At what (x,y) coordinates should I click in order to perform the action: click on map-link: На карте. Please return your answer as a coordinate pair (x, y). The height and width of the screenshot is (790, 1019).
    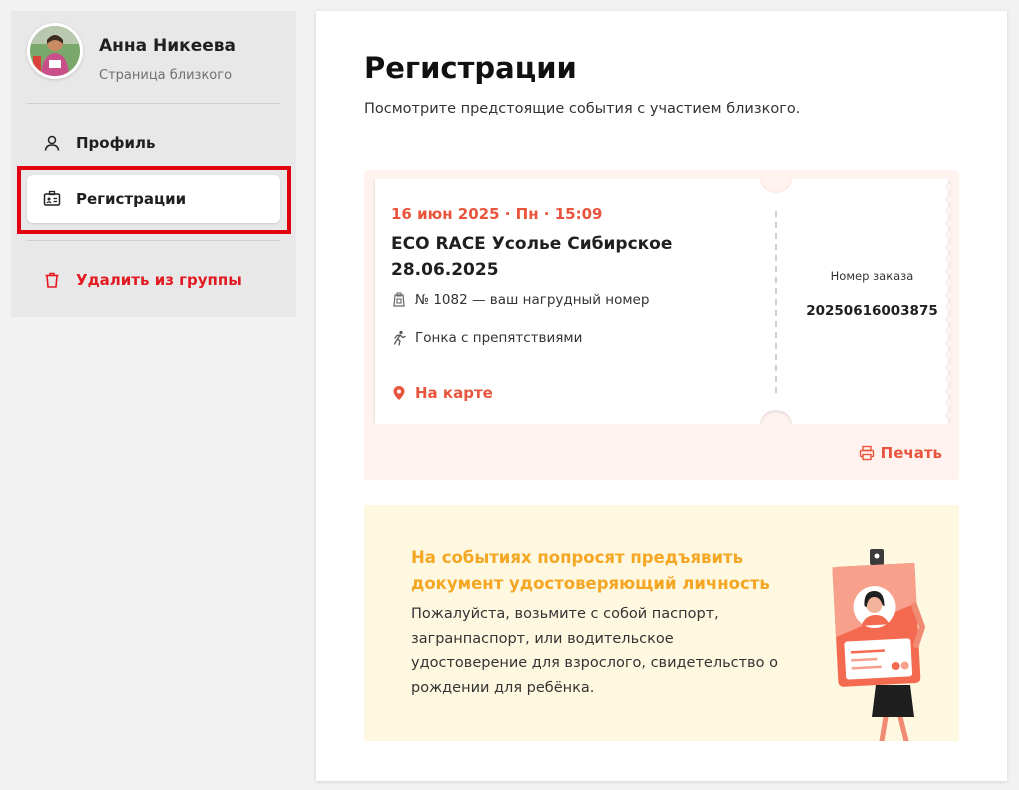
    Looking at the image, I should click on (442, 393).